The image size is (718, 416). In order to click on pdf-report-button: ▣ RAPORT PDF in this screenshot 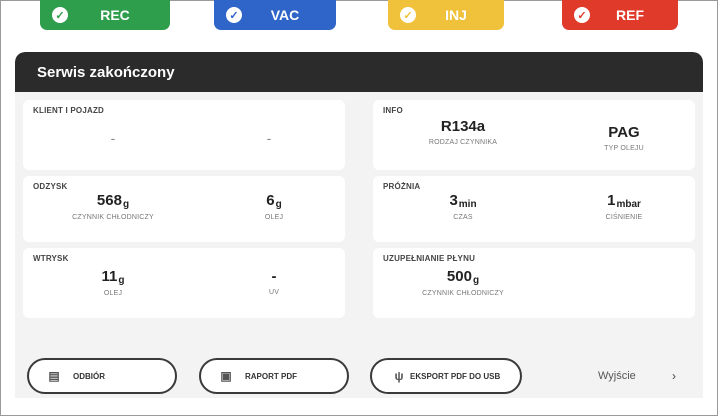, I will do `click(274, 376)`.